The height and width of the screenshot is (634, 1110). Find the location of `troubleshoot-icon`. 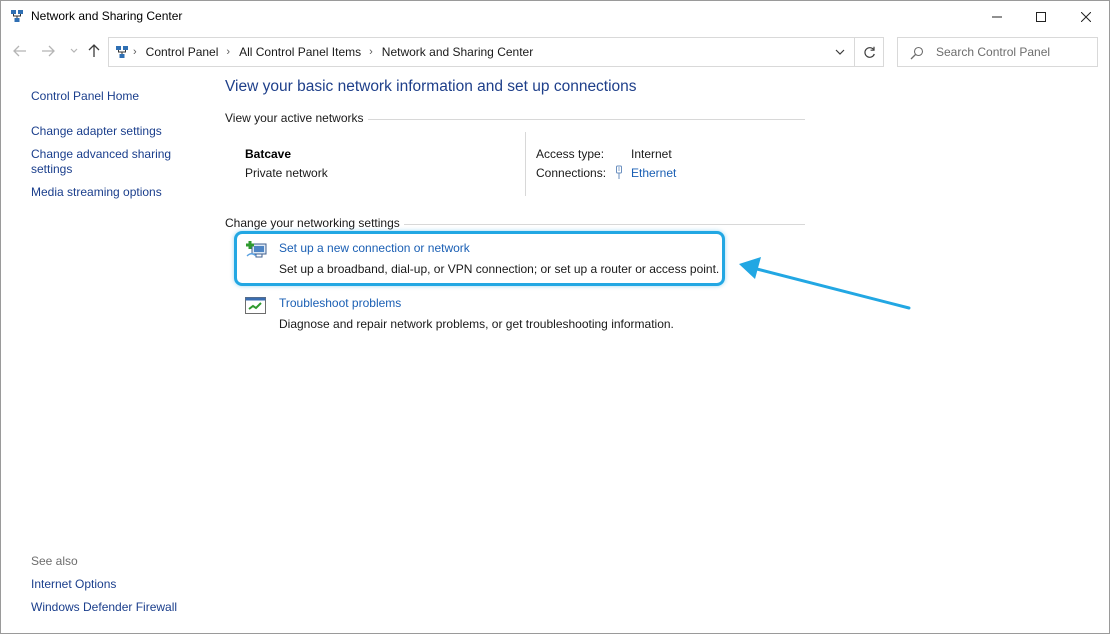

troubleshoot-icon is located at coordinates (255, 305).